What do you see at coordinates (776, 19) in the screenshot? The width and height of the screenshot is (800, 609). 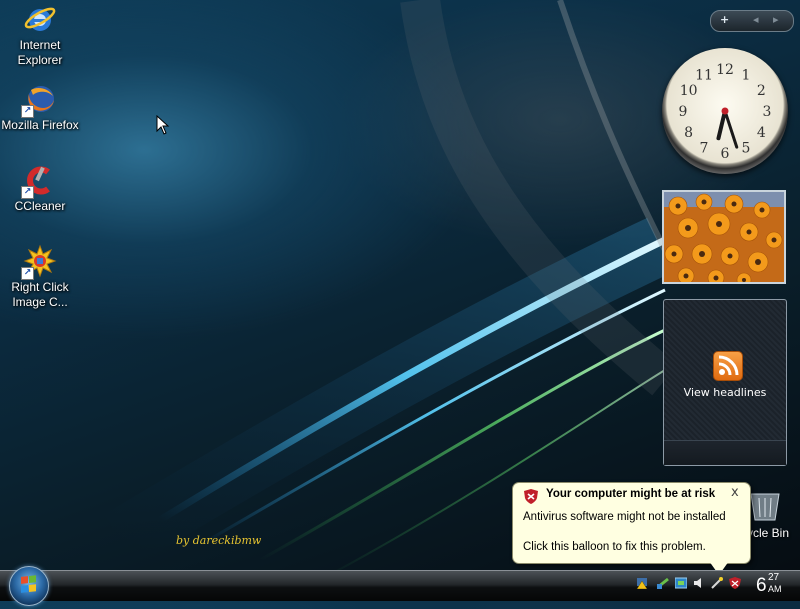 I see `next-page-button: ▸` at bounding box center [776, 19].